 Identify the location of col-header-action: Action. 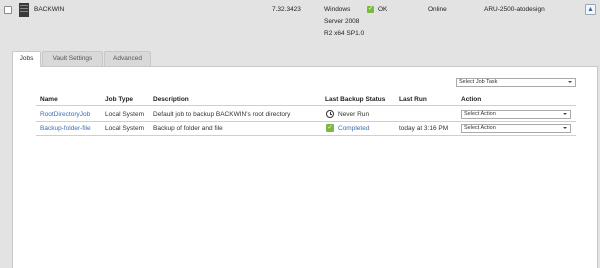
(471, 99).